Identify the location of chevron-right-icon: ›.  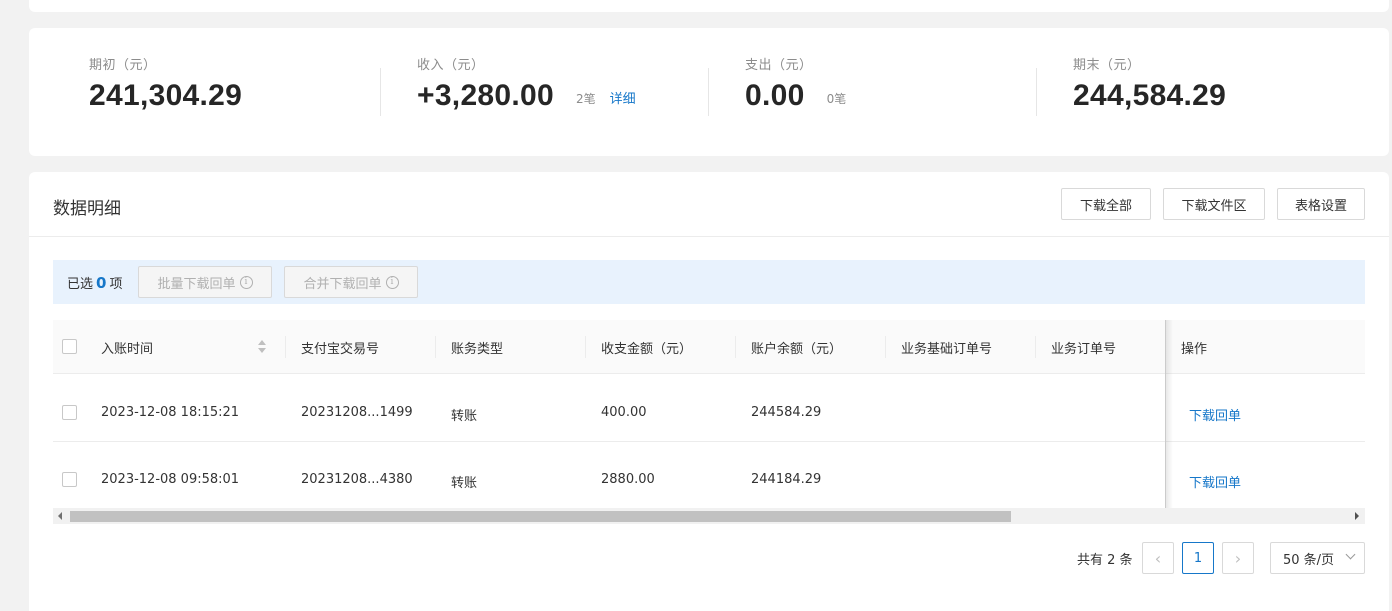
(1238, 558).